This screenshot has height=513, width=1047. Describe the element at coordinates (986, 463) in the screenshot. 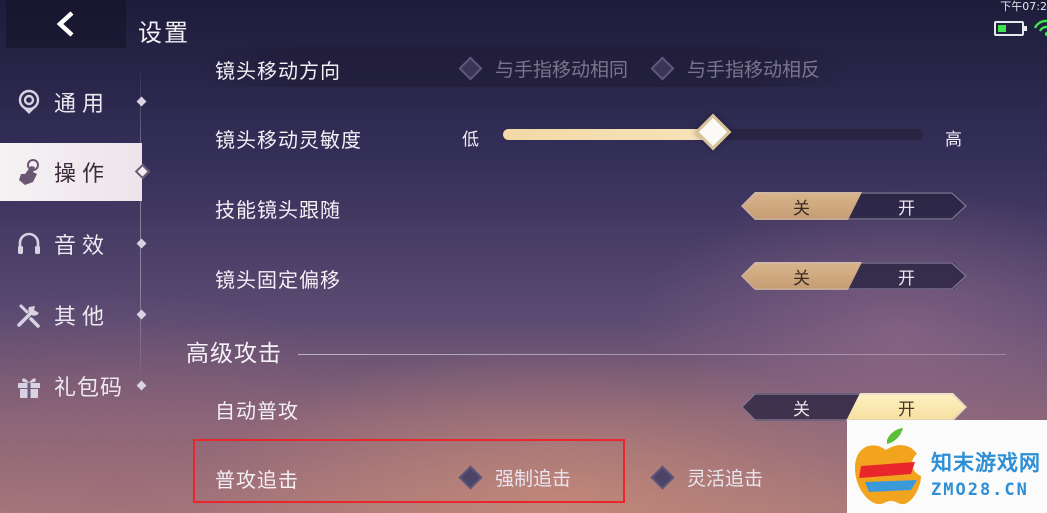

I see `watermark-name-cn: 知末游戏网` at that location.